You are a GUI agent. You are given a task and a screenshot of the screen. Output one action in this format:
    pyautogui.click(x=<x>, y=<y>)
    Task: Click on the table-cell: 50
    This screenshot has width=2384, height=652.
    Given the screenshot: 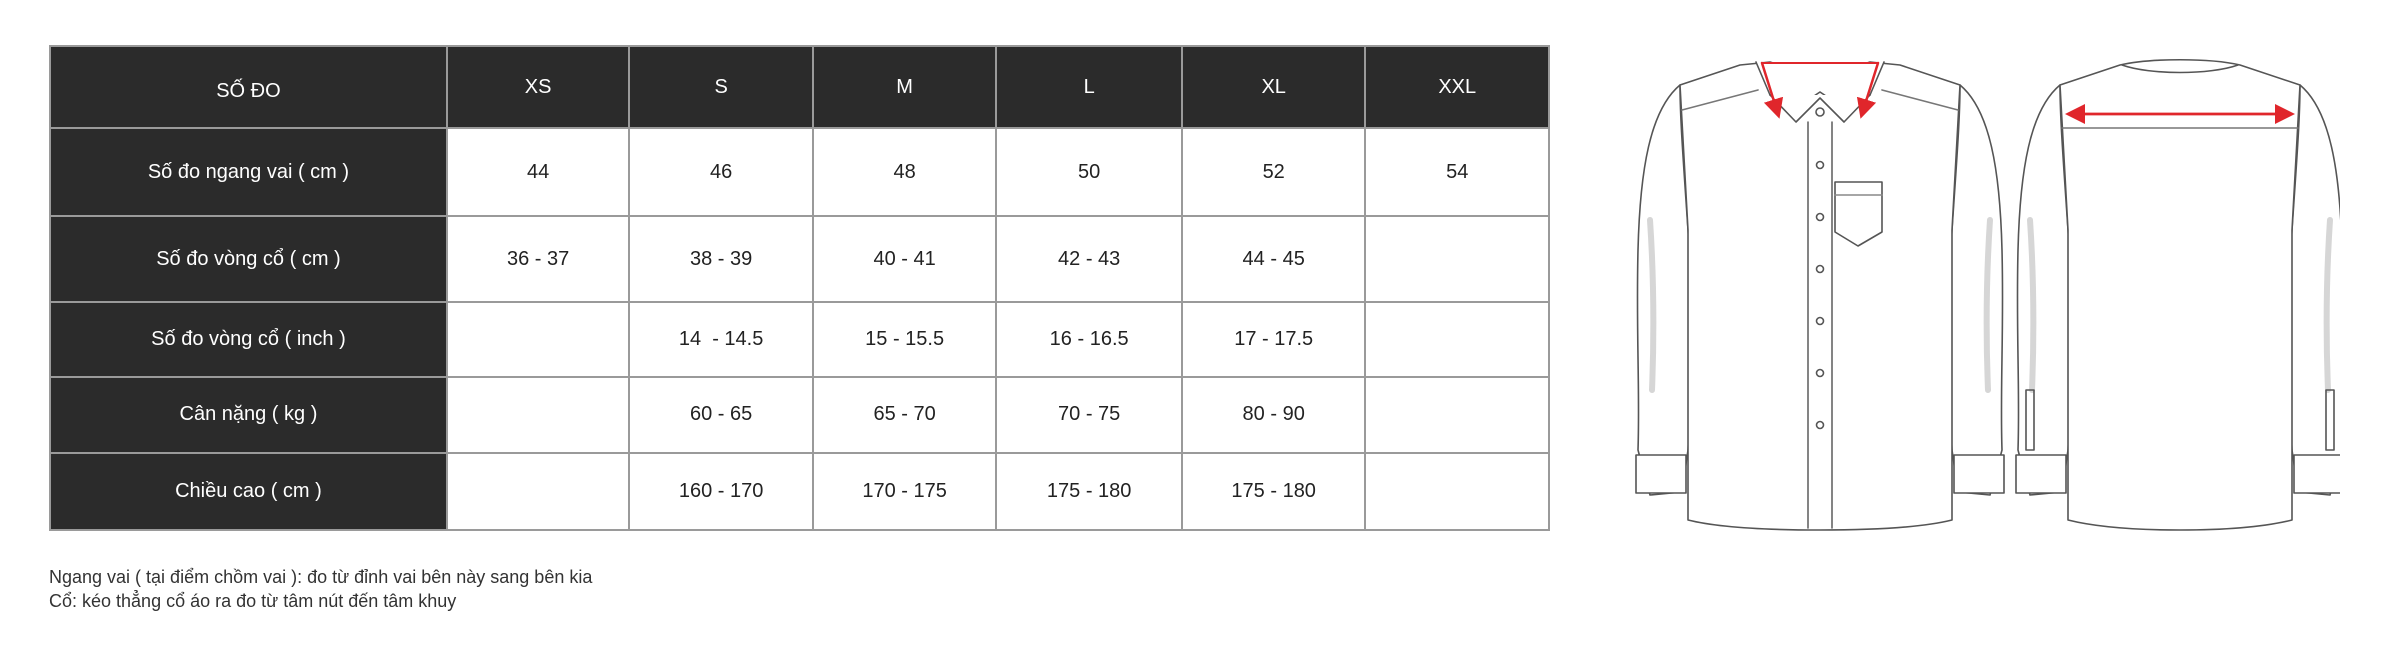 What is the action you would take?
    pyautogui.click(x=1089, y=172)
    